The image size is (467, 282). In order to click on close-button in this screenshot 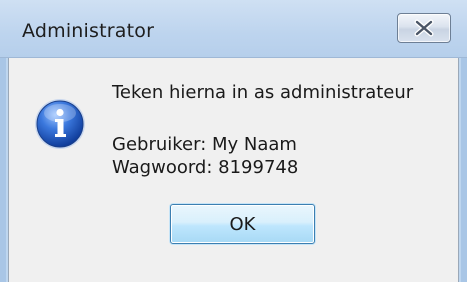, I will do `click(424, 28)`.